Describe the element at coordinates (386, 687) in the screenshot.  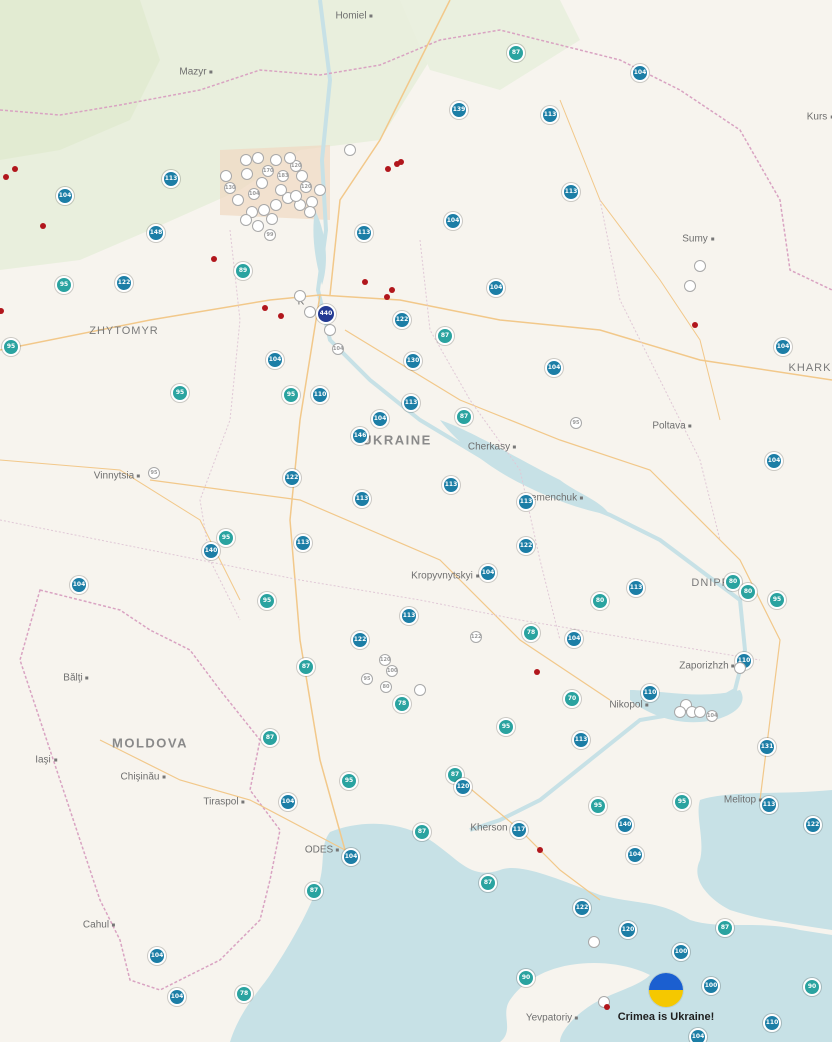
I see `station-marker-inactive: 80` at that location.